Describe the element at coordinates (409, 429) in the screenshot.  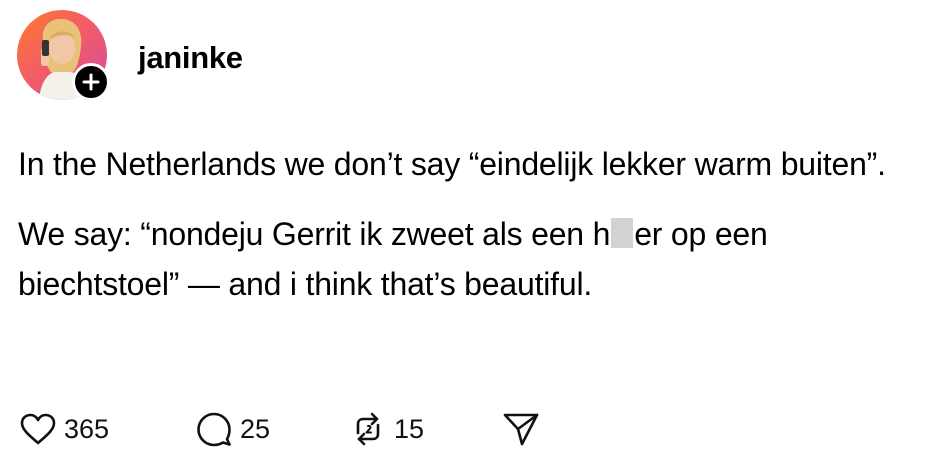
I see `repost-count: 15` at that location.